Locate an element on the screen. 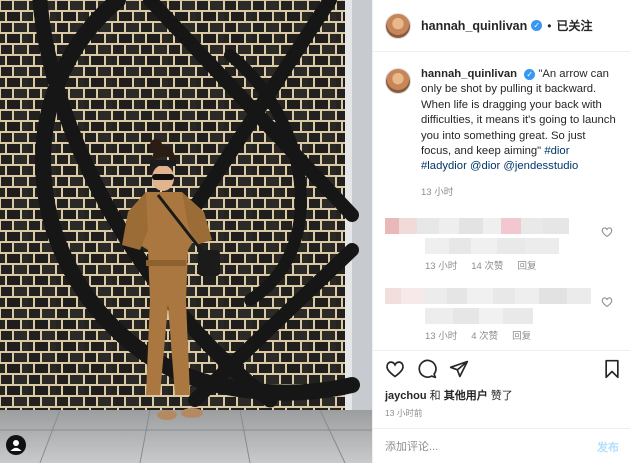  reply-item: 13 小时 14 次赞 回复 is located at coordinates (502, 248).